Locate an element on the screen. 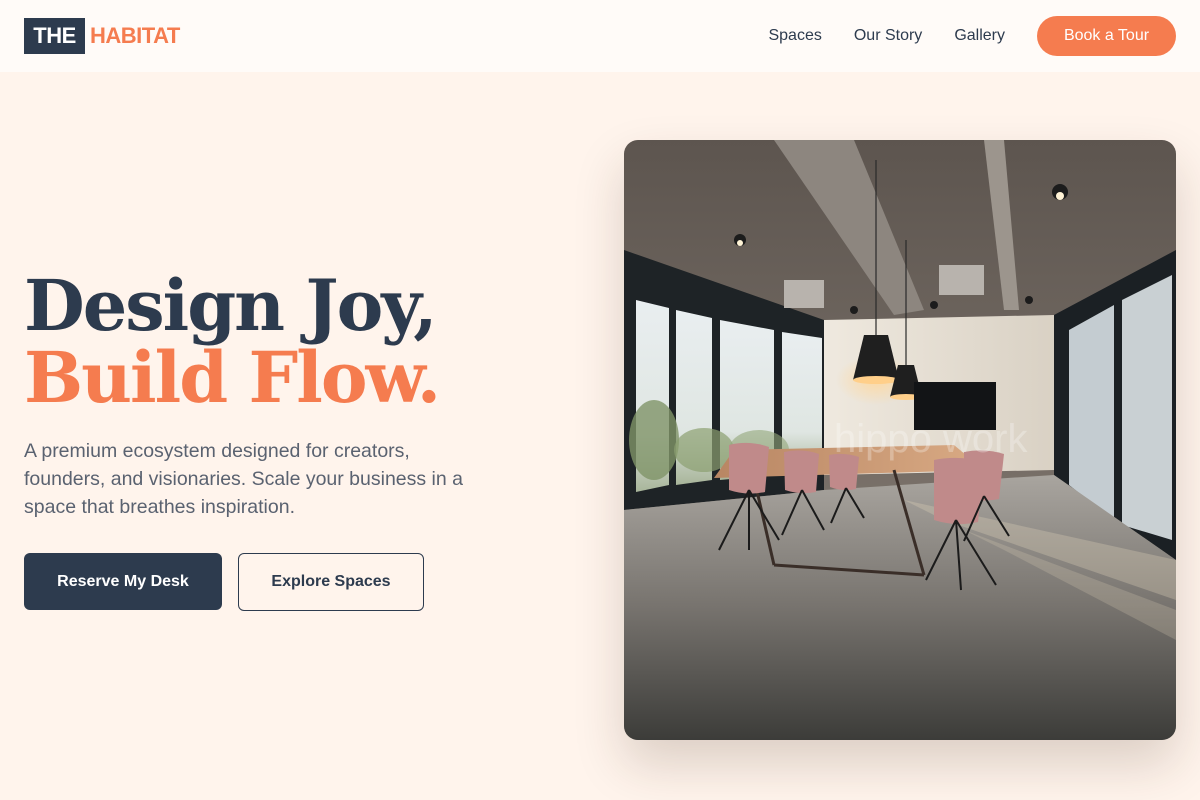  hero-title-line2: Build Flow. is located at coordinates (232, 377).